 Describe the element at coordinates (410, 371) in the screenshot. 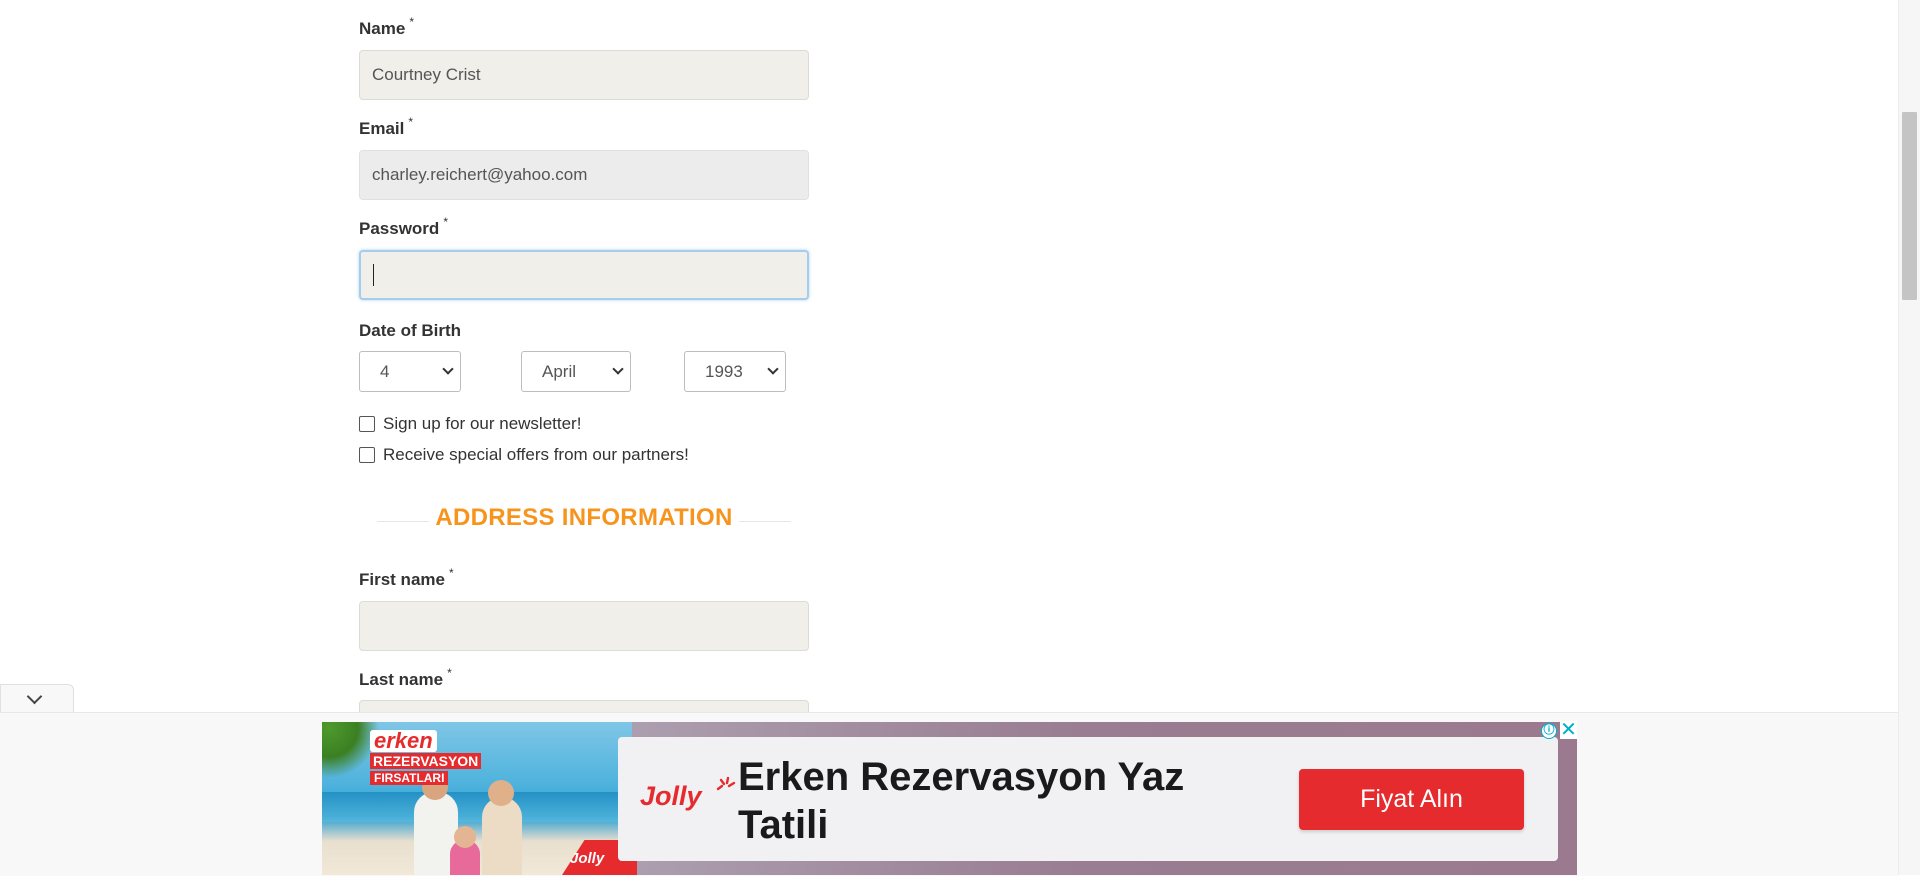

I see `dob-day-select: 4` at that location.